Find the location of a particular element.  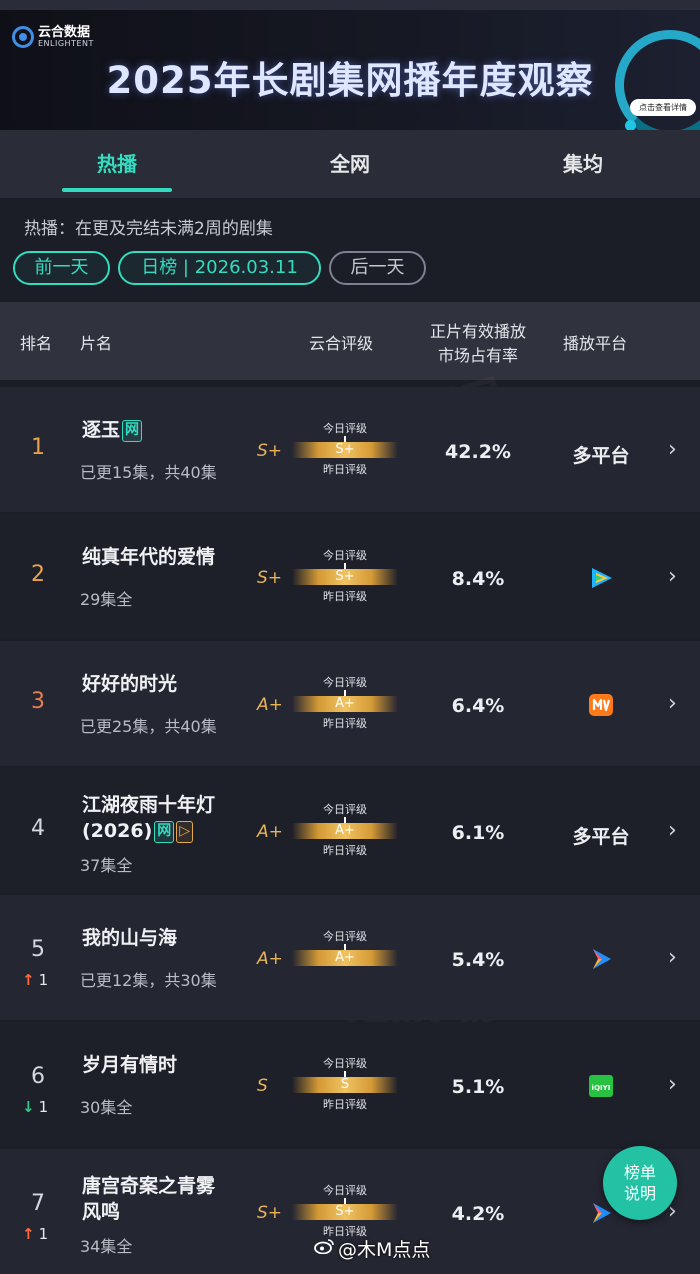

show-title-text: 逐玉 is located at coordinates (101, 430).